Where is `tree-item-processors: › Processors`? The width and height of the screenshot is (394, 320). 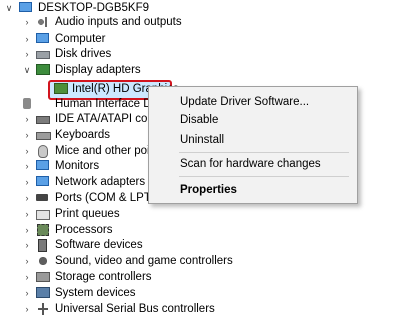
tree-item-processors: › Processors is located at coordinates (130, 230).